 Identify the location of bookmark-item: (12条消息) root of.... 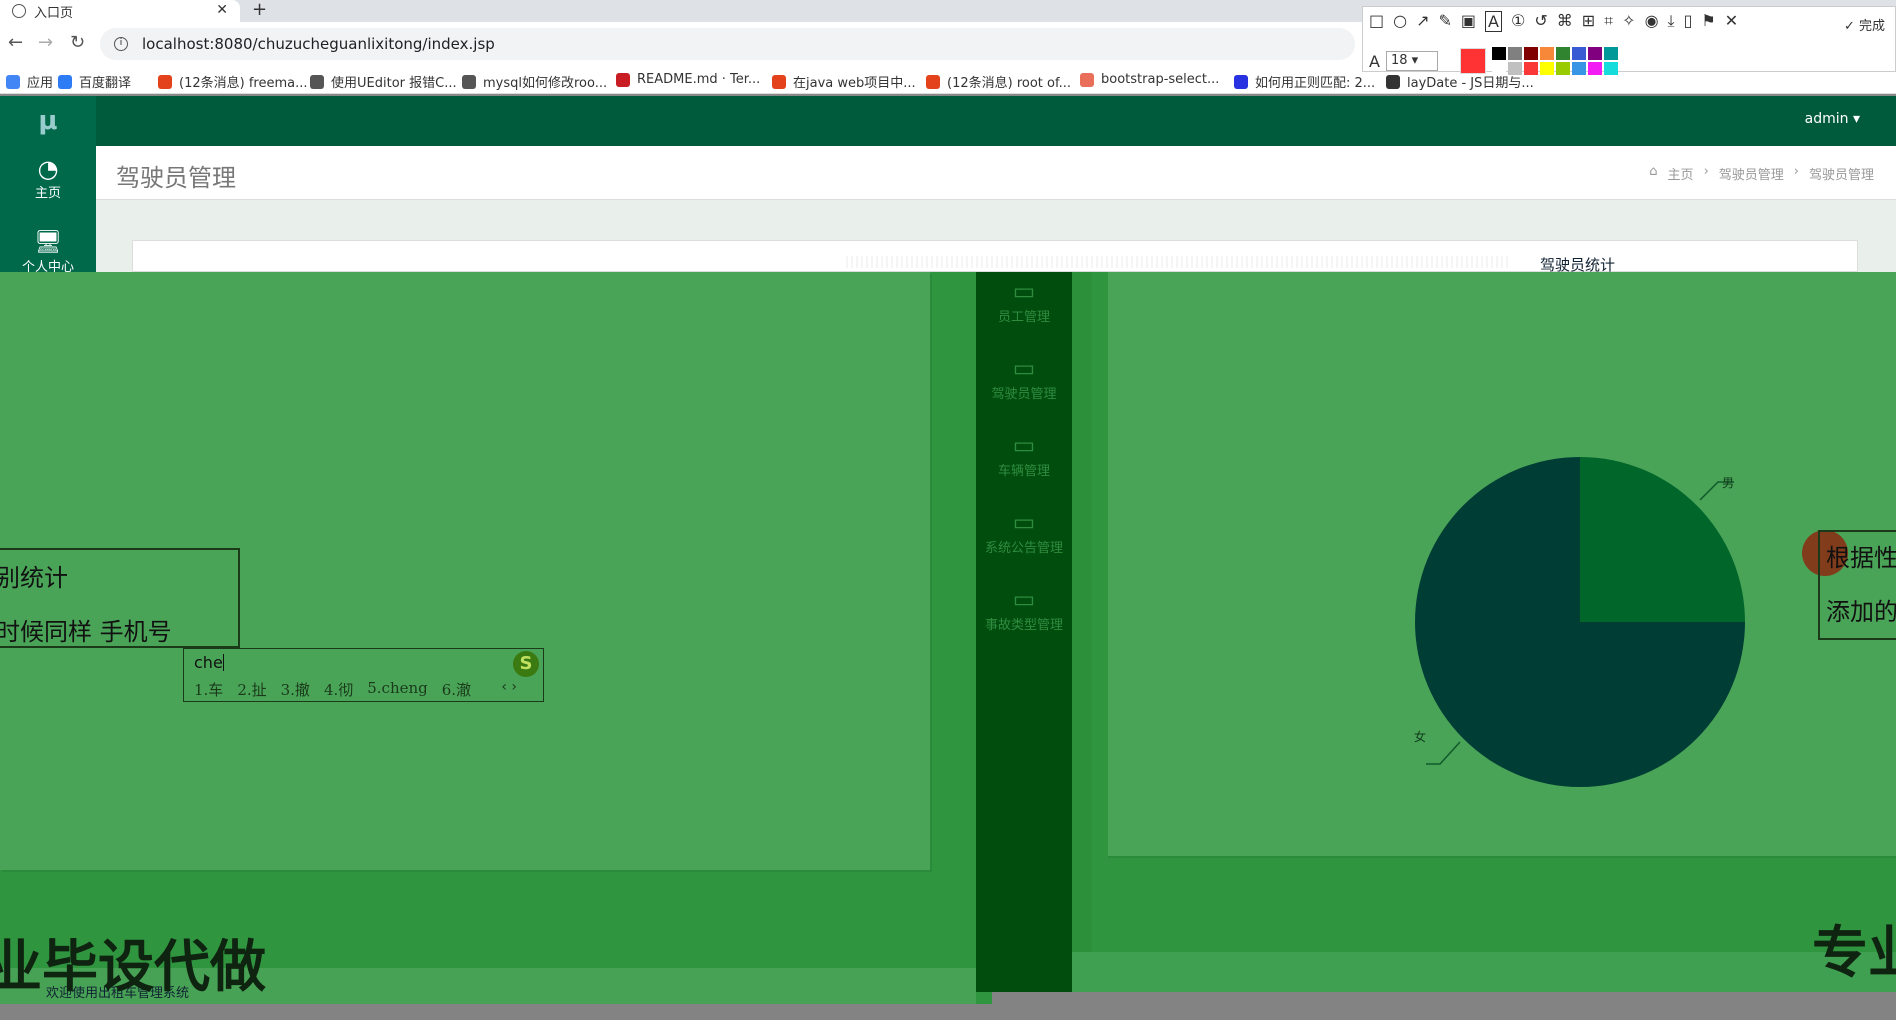
(998, 81).